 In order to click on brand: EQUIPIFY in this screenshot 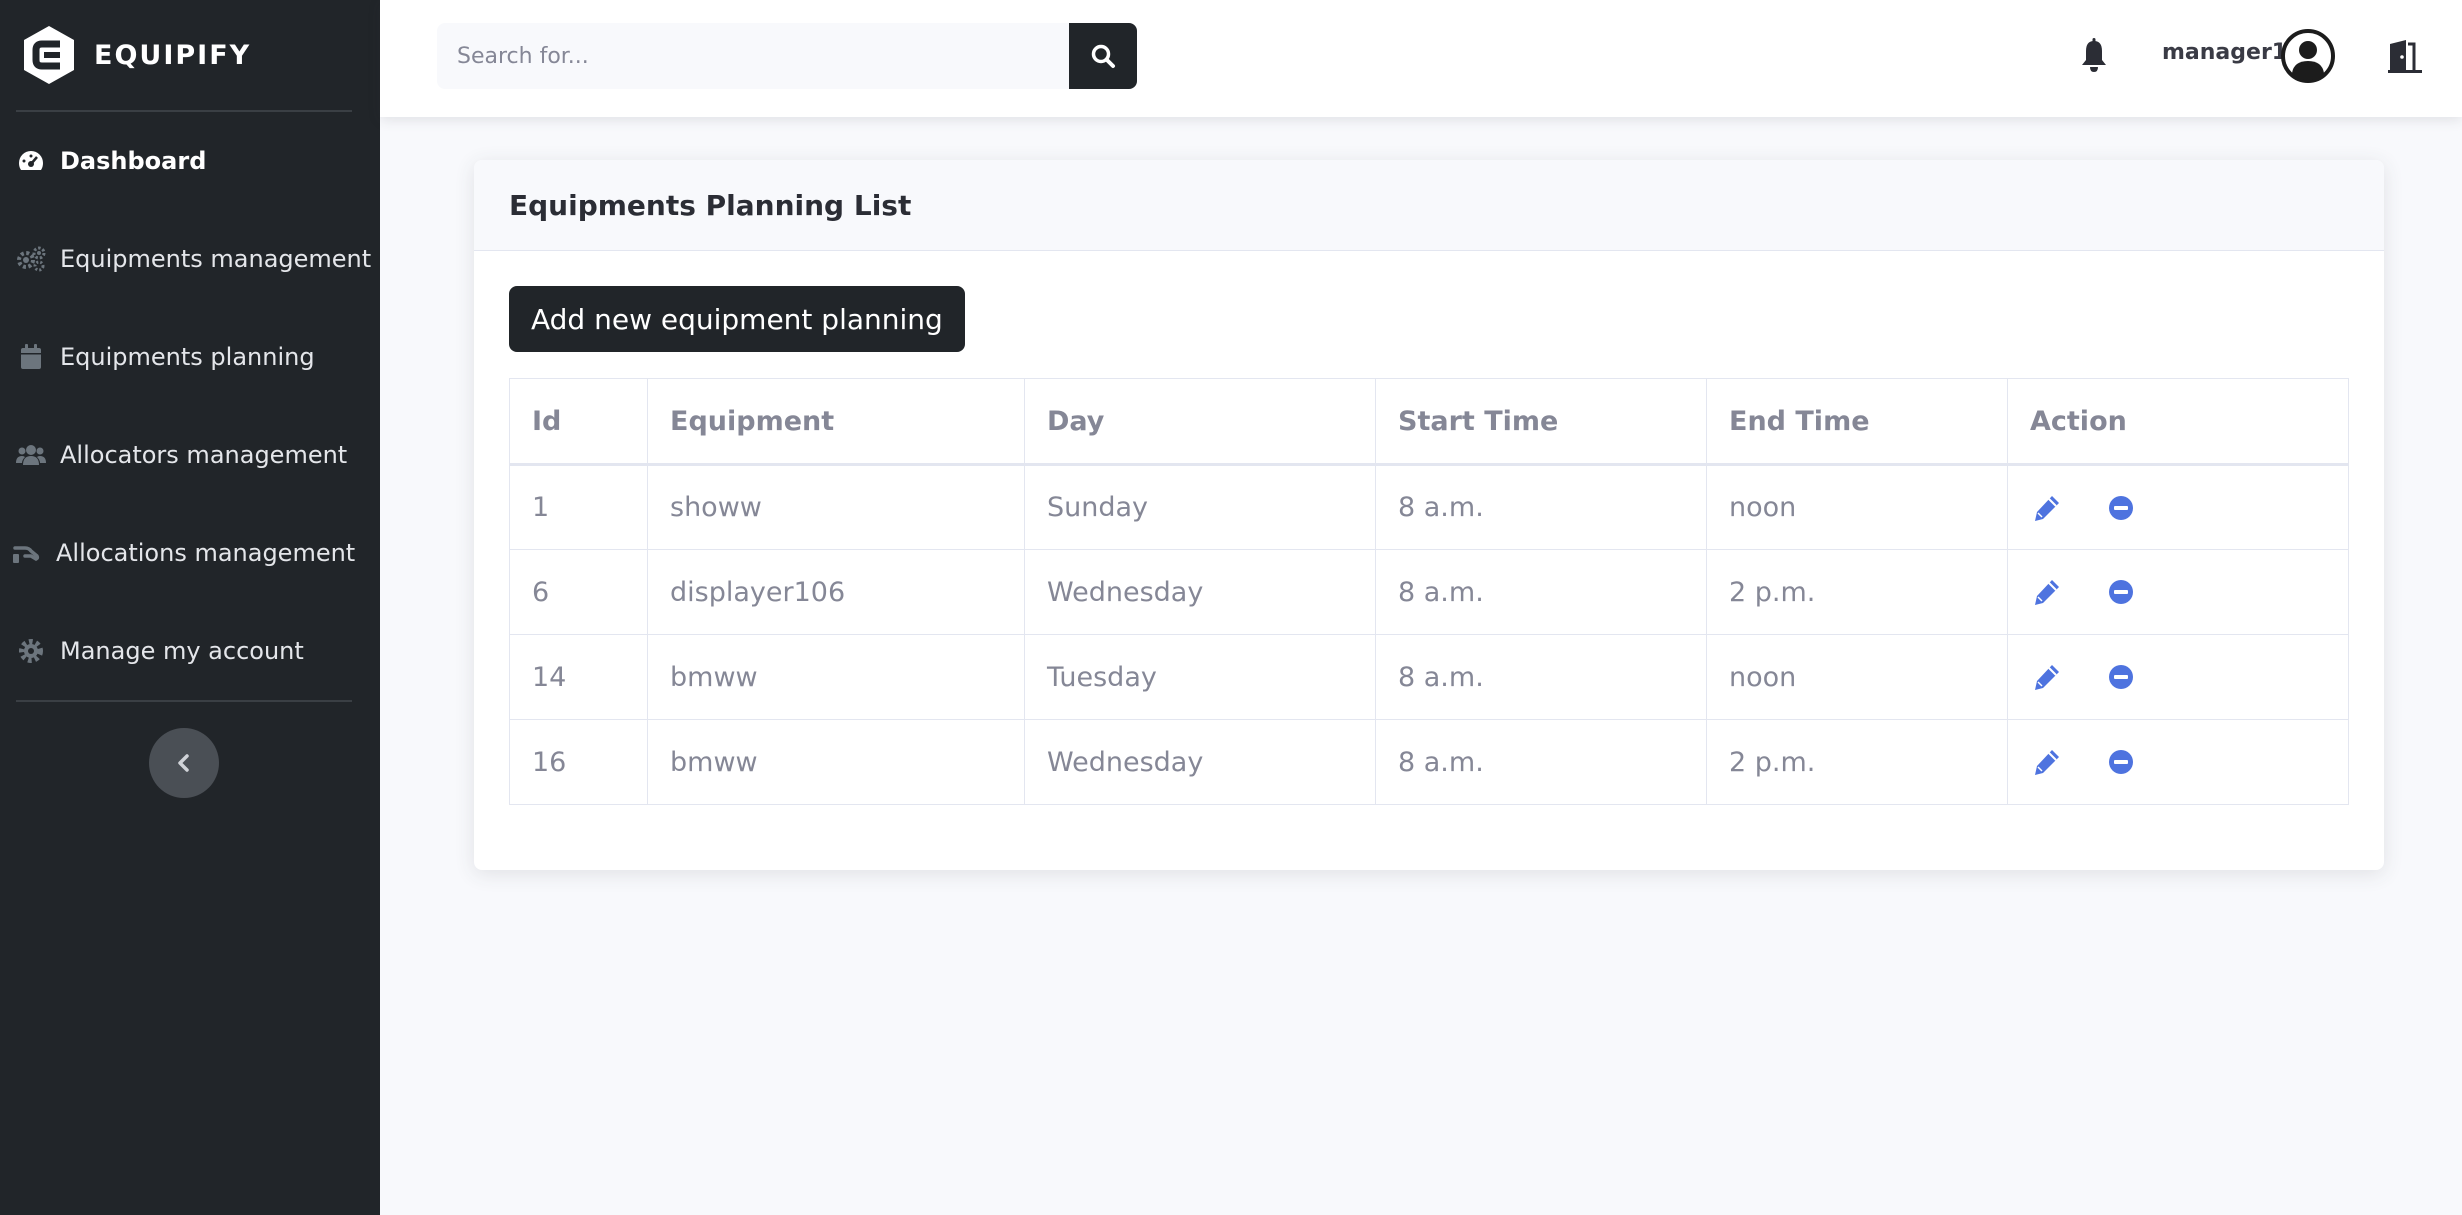, I will do `click(135, 55)`.